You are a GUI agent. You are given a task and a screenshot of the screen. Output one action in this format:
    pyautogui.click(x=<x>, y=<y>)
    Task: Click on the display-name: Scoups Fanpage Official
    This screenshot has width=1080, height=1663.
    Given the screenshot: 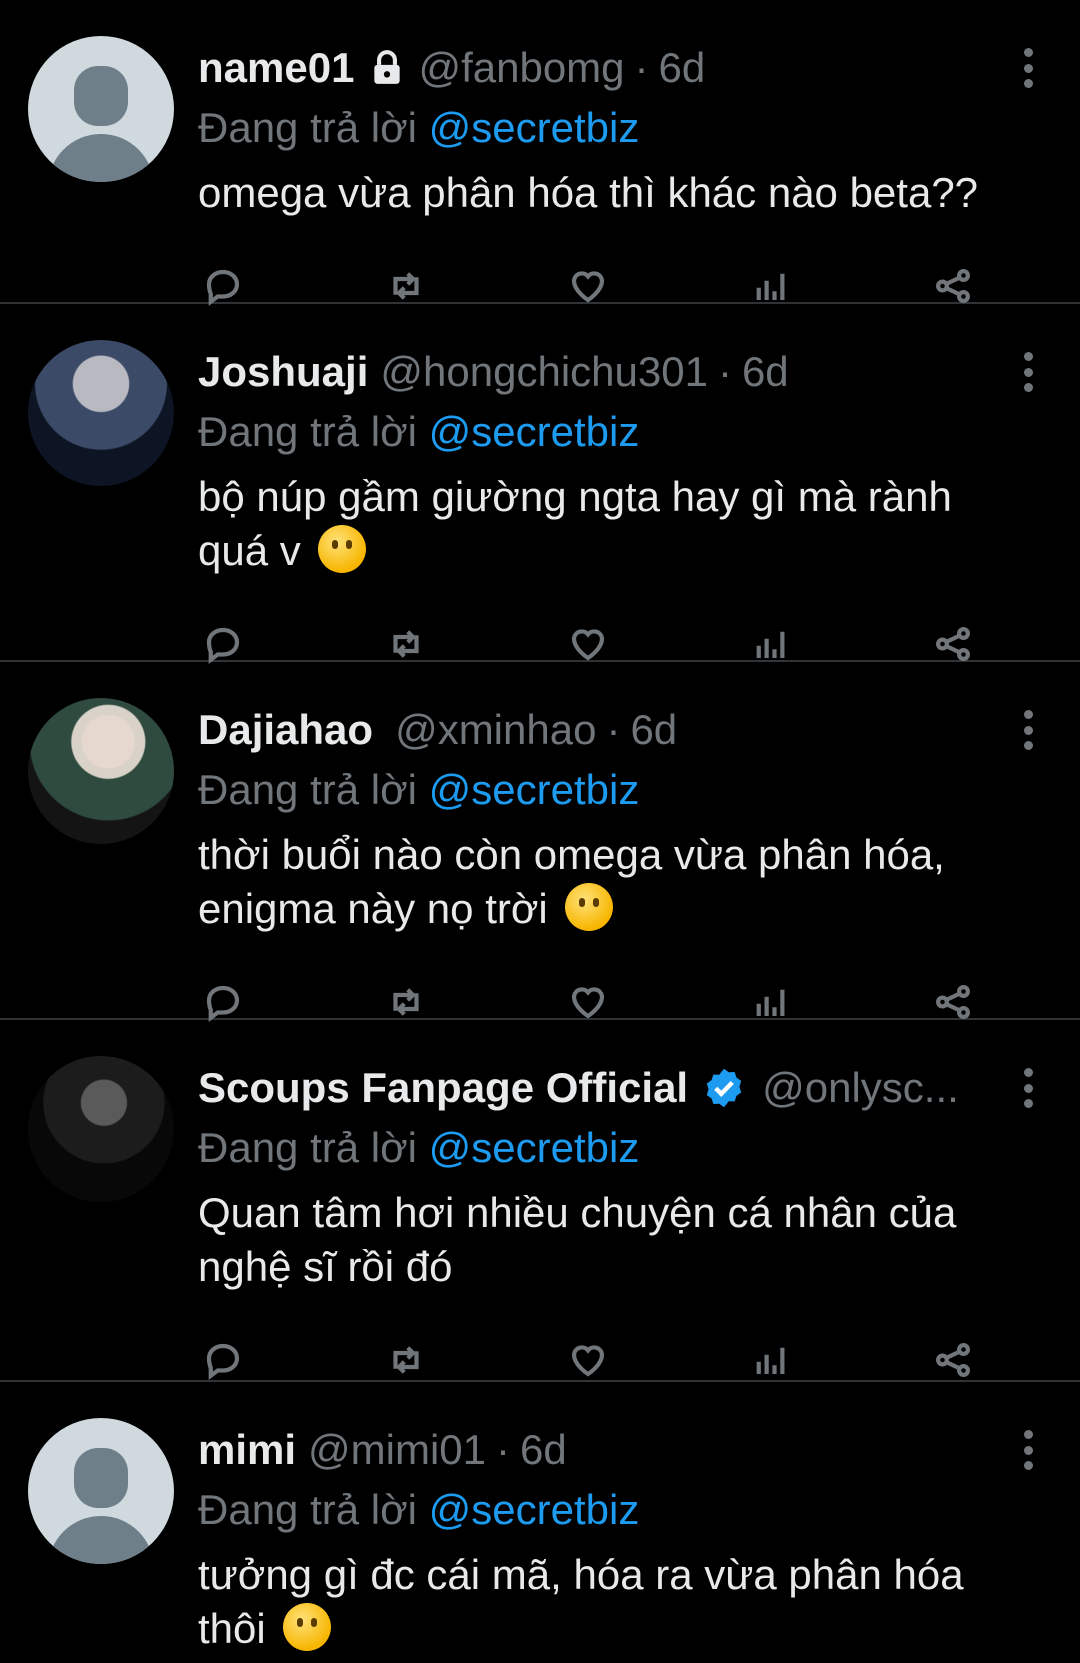 What is the action you would take?
    pyautogui.click(x=443, y=1088)
    